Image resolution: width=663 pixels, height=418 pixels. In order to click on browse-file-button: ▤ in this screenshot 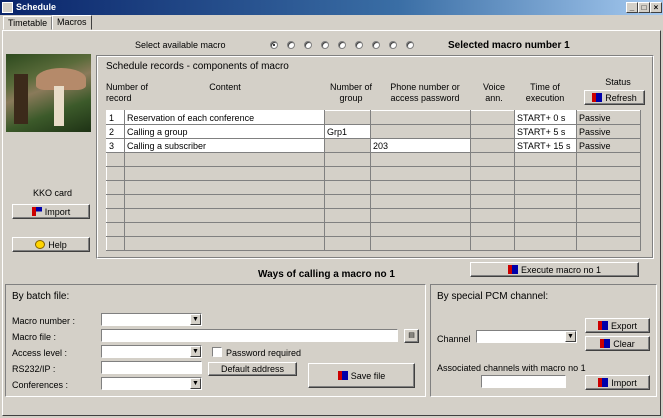, I will do `click(411, 336)`.